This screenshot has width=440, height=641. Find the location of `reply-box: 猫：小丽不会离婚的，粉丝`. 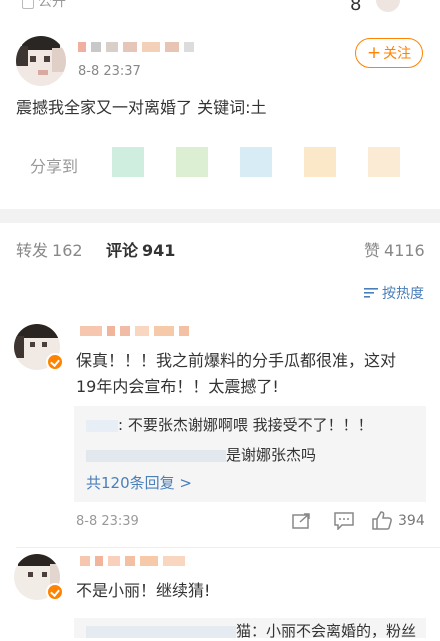

reply-box: 猫：小丽不会离婚的，粉丝 is located at coordinates (250, 629).